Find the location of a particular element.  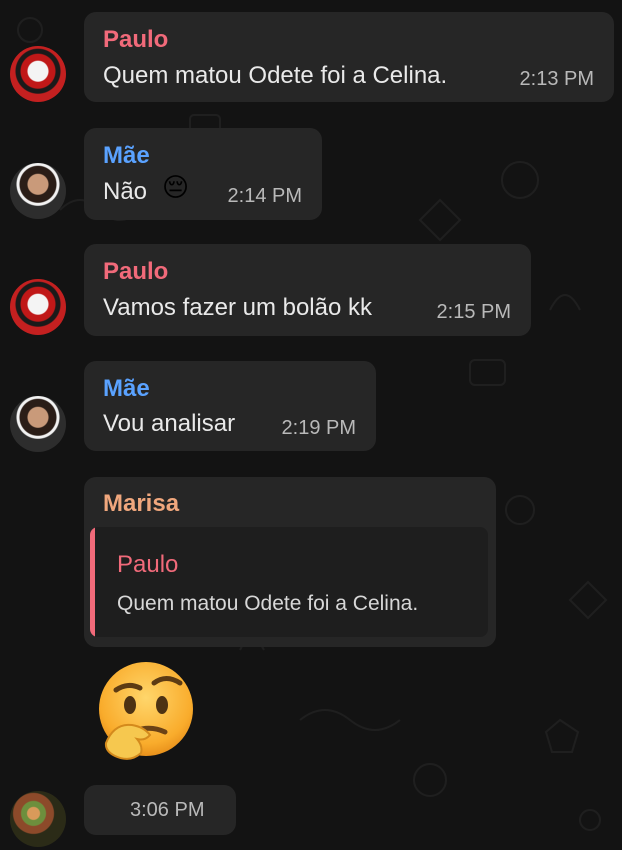

message-text: Quem matou Odete foi a Celina. is located at coordinates (275, 75).